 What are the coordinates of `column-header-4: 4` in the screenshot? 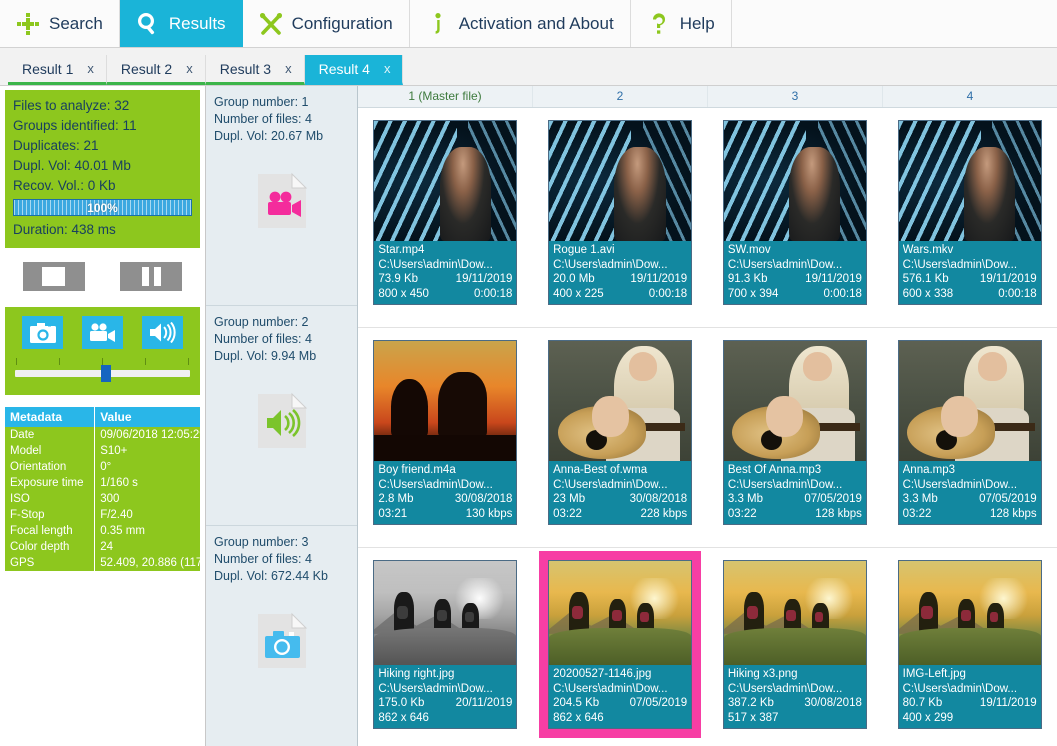 It's located at (970, 96).